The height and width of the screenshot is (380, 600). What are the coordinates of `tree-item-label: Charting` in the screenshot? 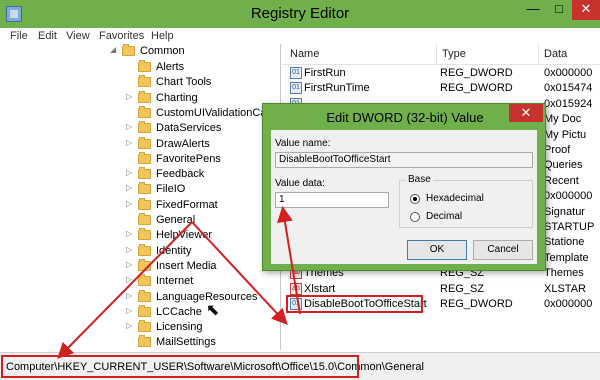 It's located at (177, 97).